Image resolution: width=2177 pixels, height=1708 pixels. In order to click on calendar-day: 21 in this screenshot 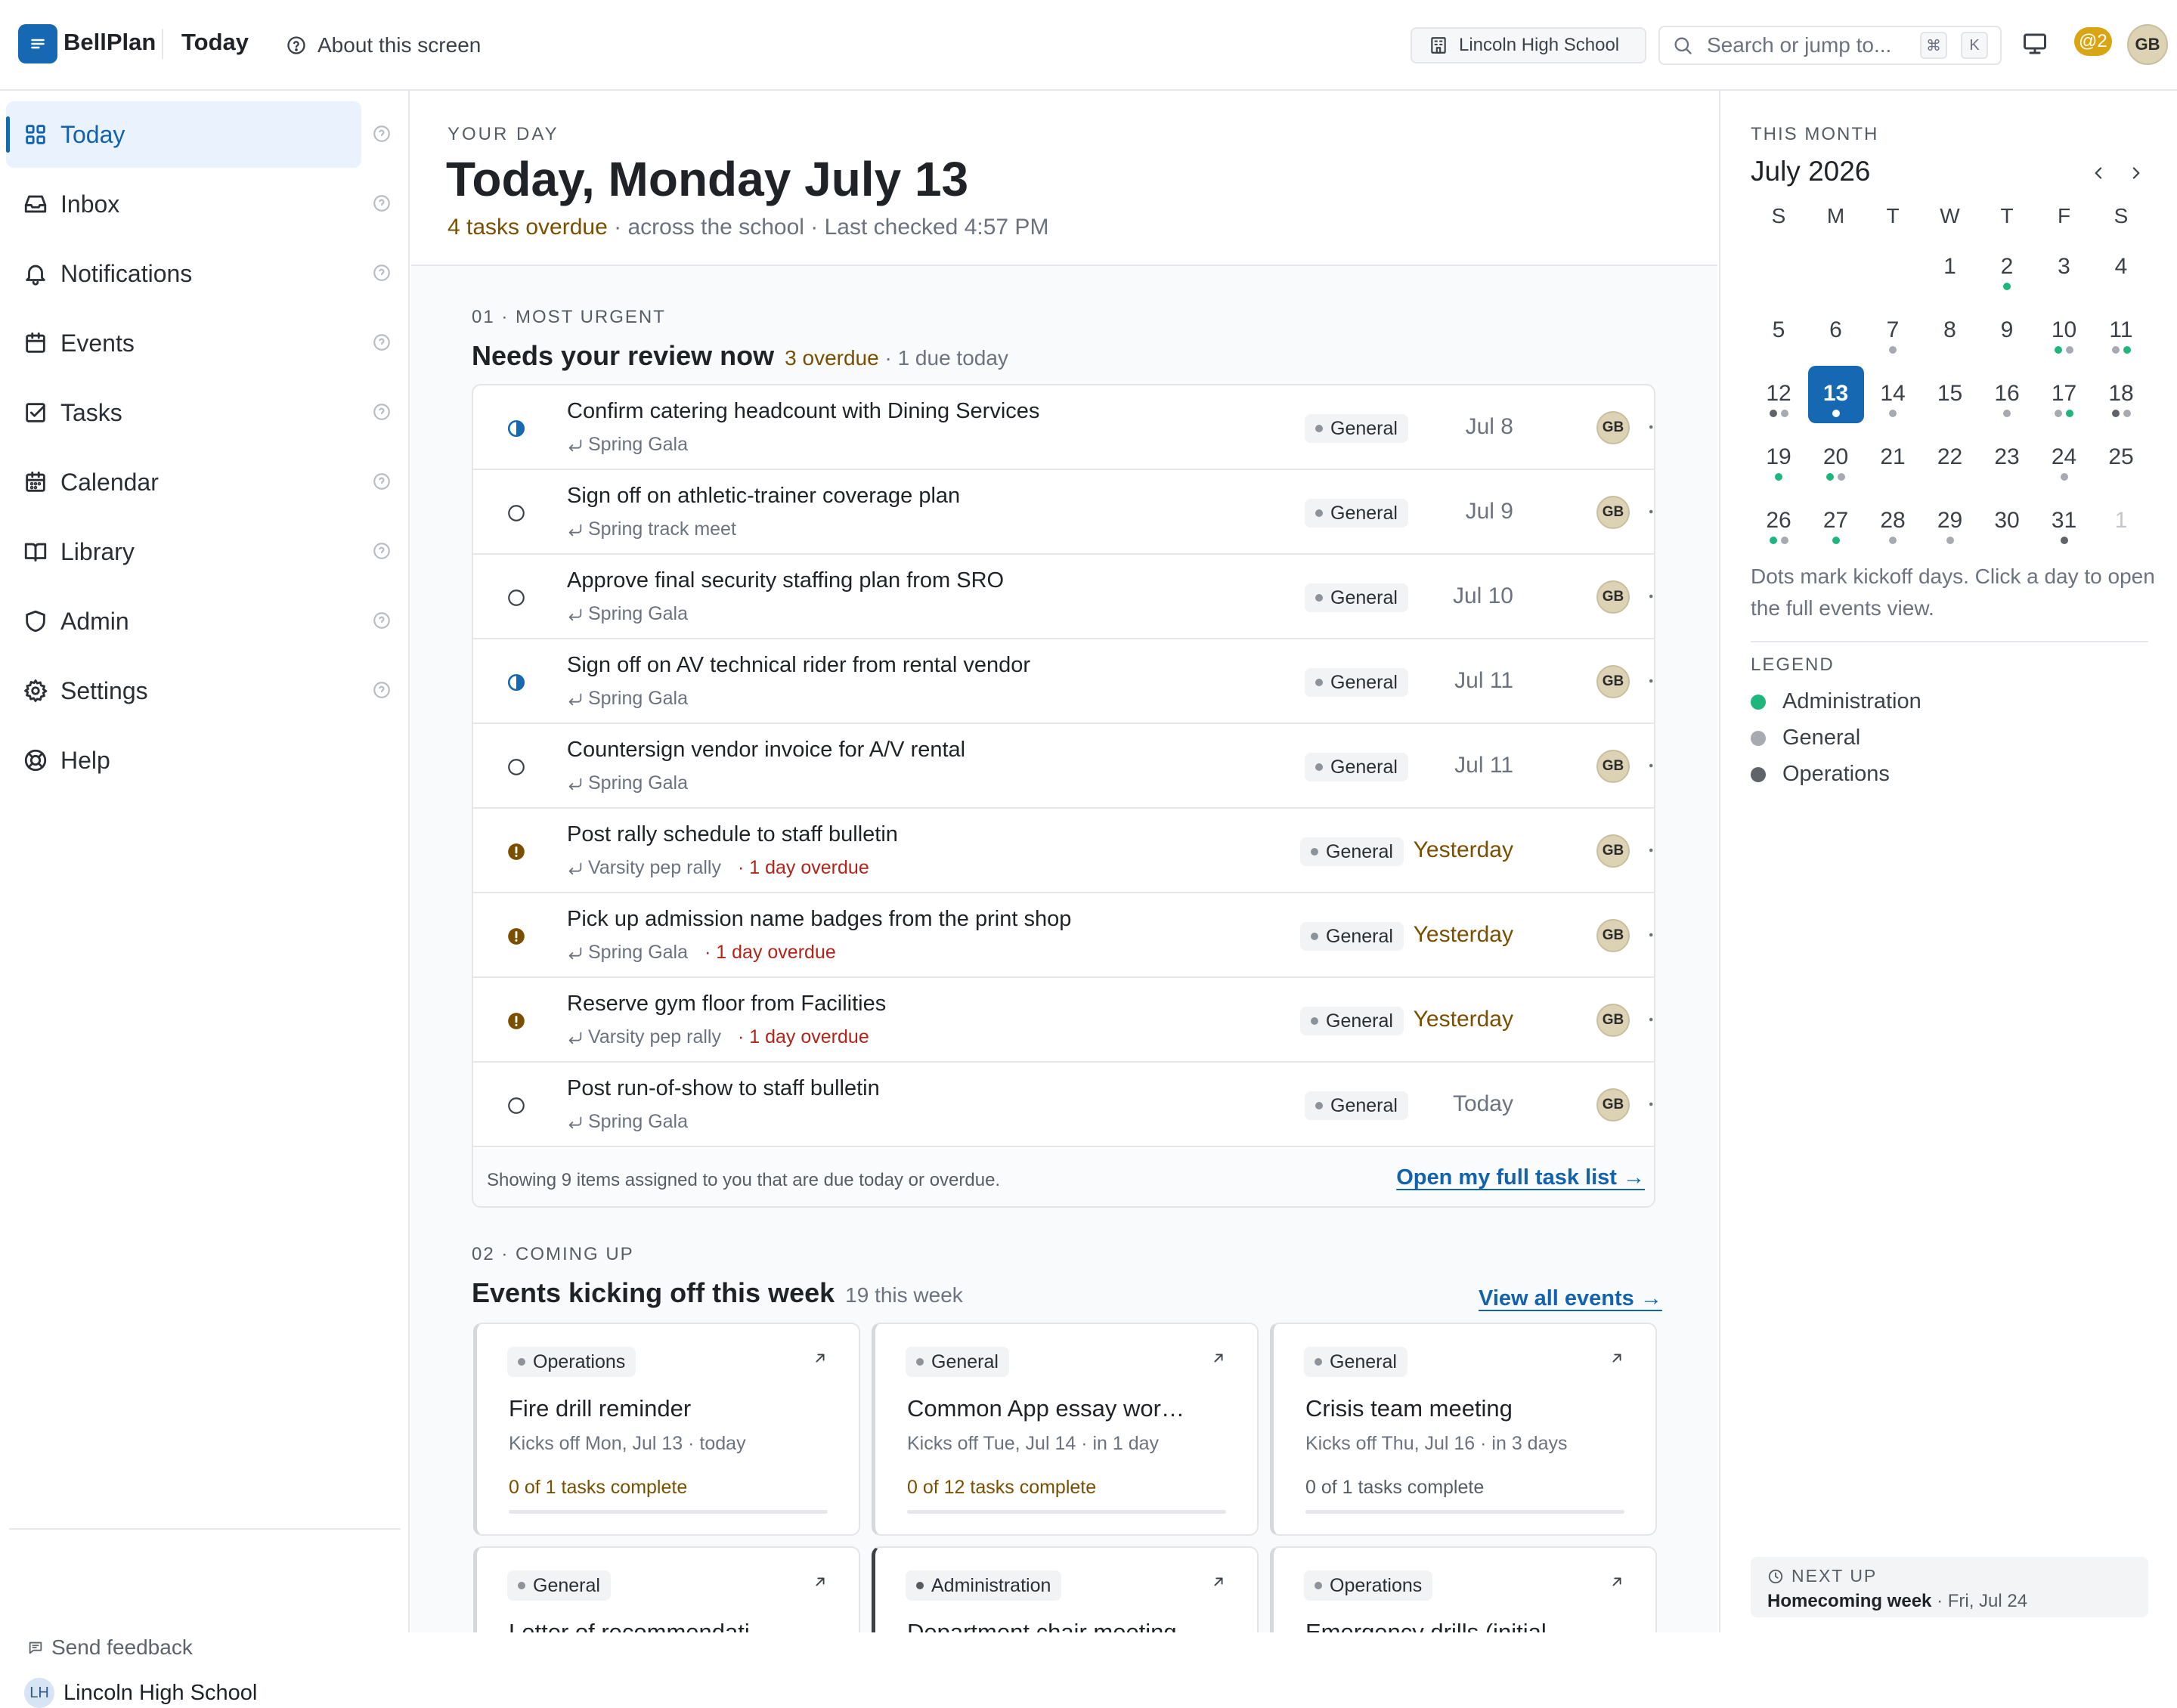, I will do `click(1893, 458)`.